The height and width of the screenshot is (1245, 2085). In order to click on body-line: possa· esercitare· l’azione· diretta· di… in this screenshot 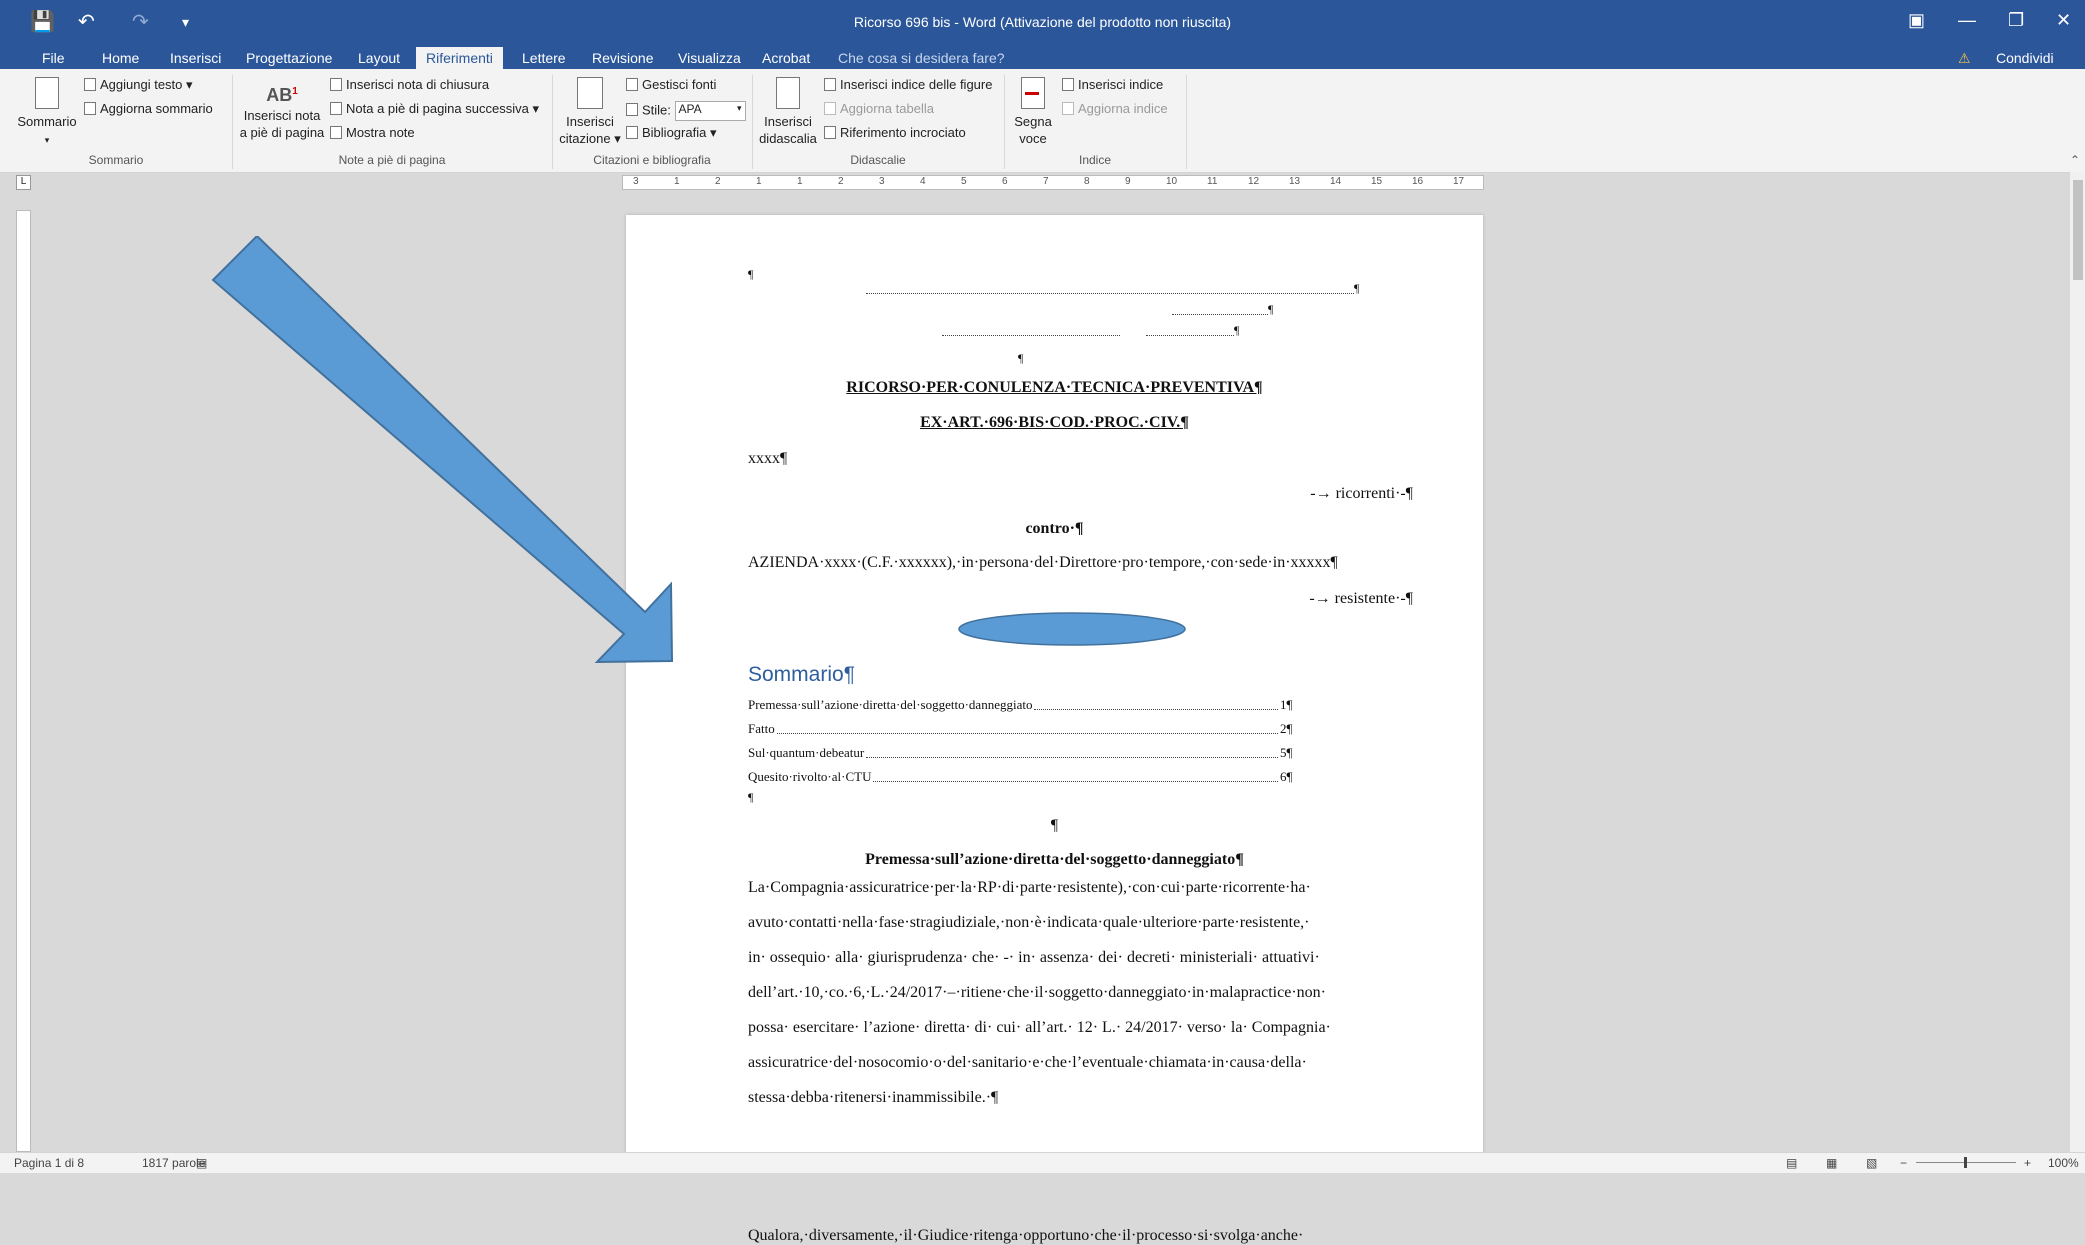, I will do `click(1039, 1027)`.